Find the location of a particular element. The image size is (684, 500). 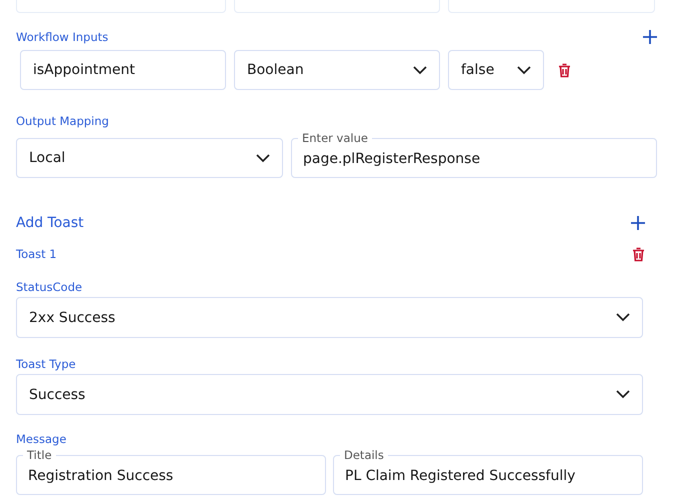

status-code-dropdown: 2xx Success is located at coordinates (329, 317).